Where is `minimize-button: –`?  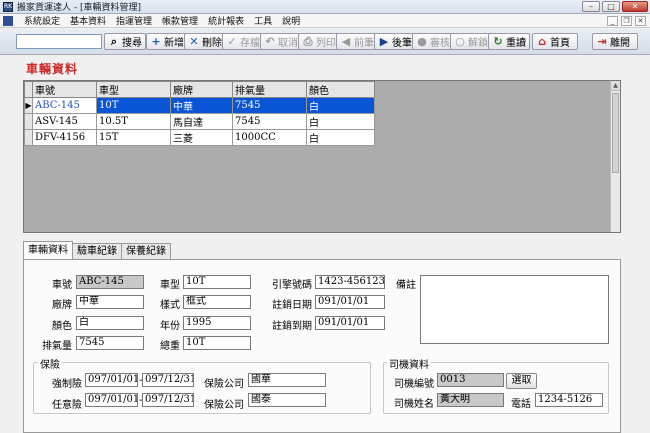
minimize-button: – is located at coordinates (591, 6).